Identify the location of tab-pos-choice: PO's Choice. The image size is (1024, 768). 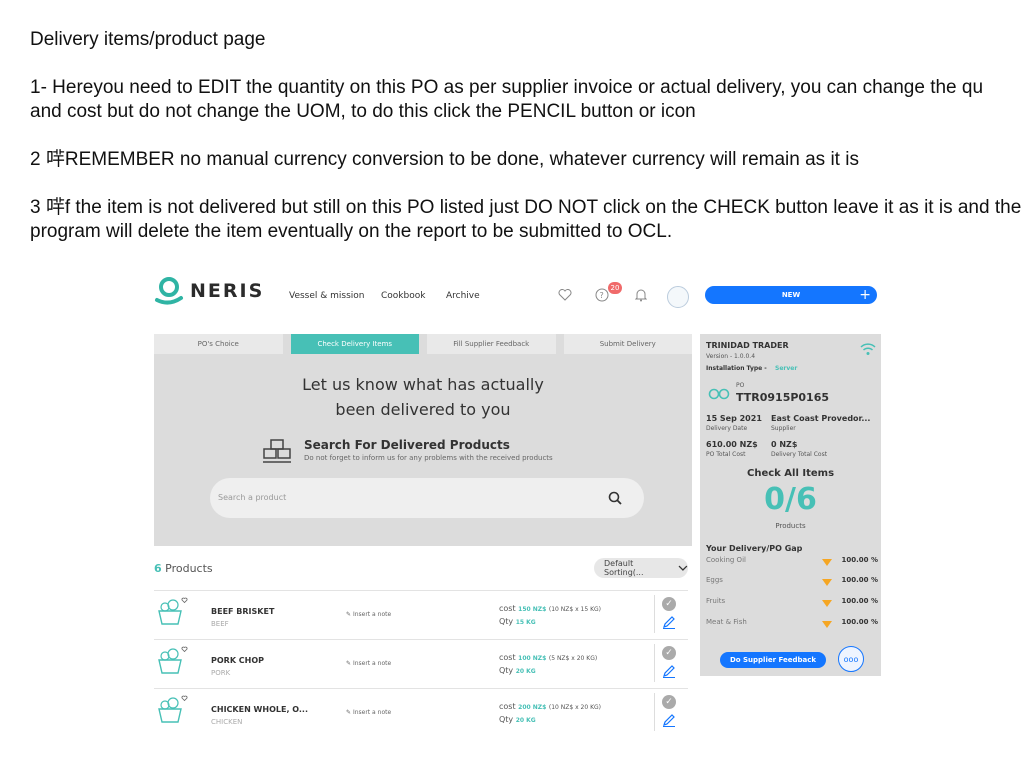
(218, 344).